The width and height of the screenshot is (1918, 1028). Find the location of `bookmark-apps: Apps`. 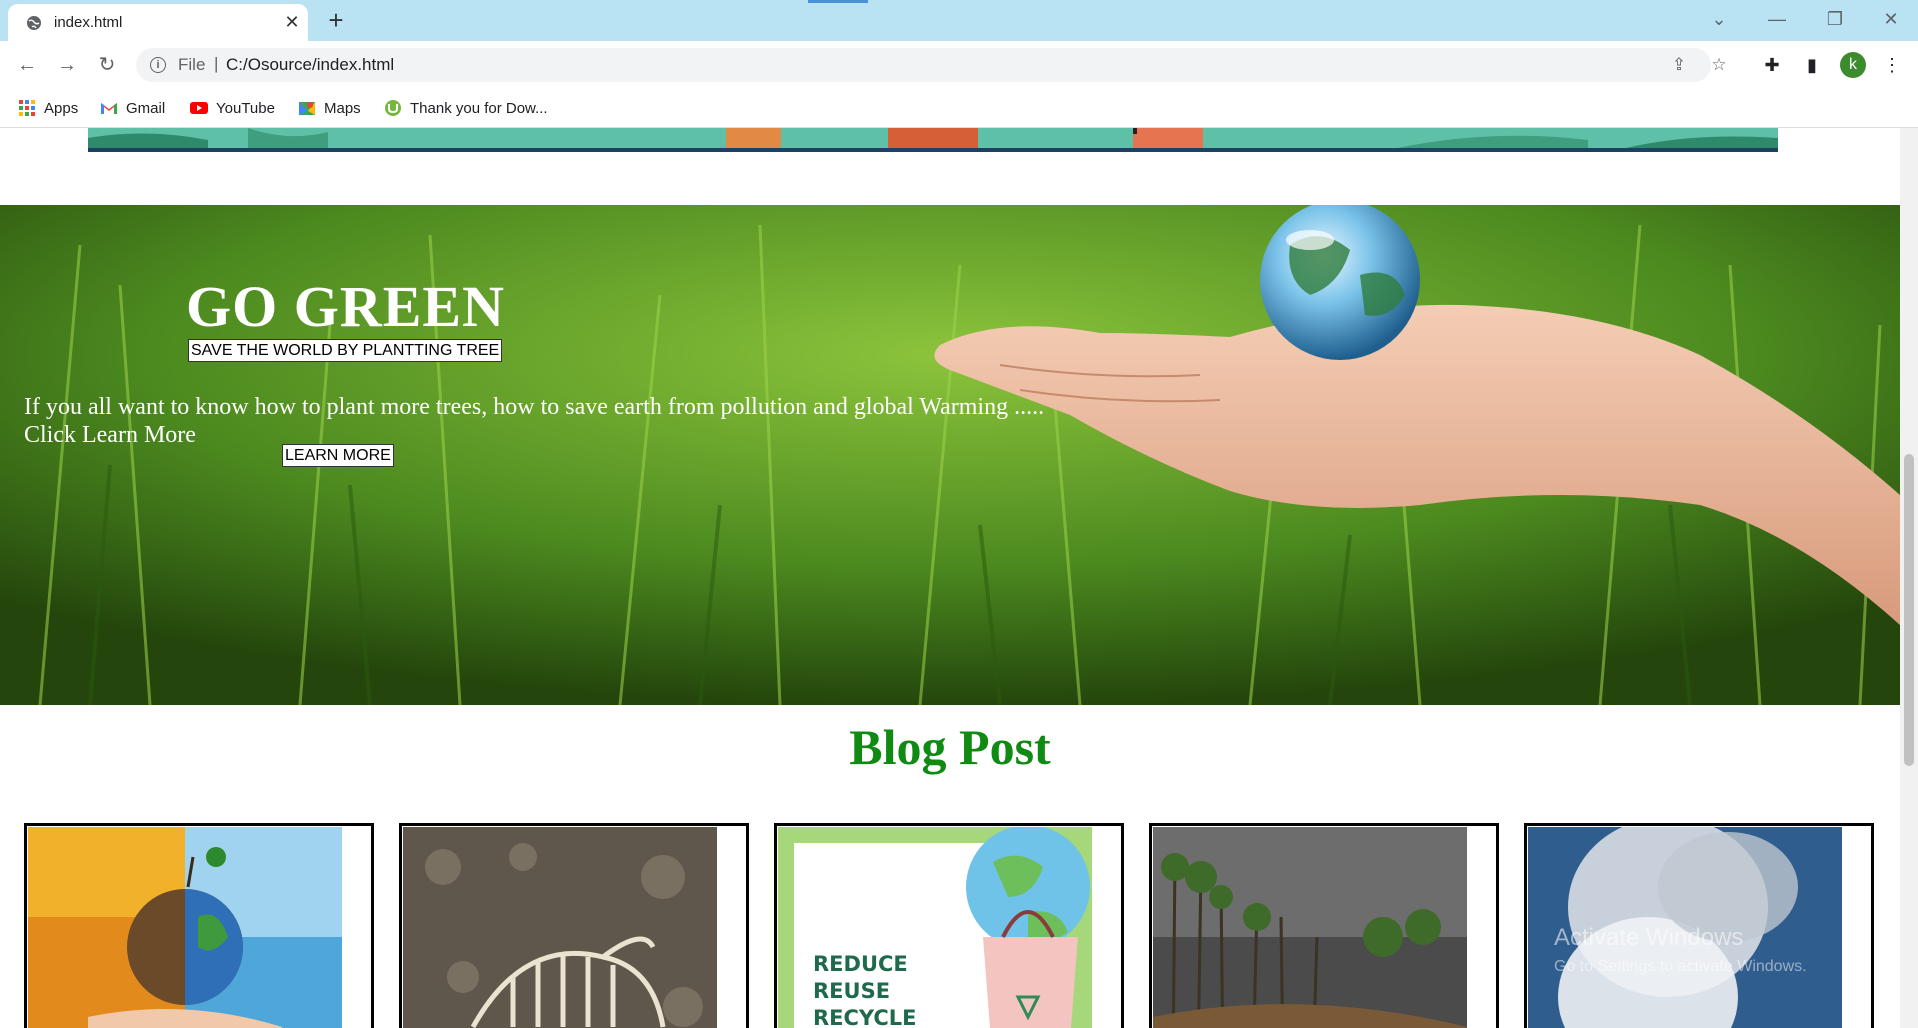

bookmark-apps: Apps is located at coordinates (48, 108).